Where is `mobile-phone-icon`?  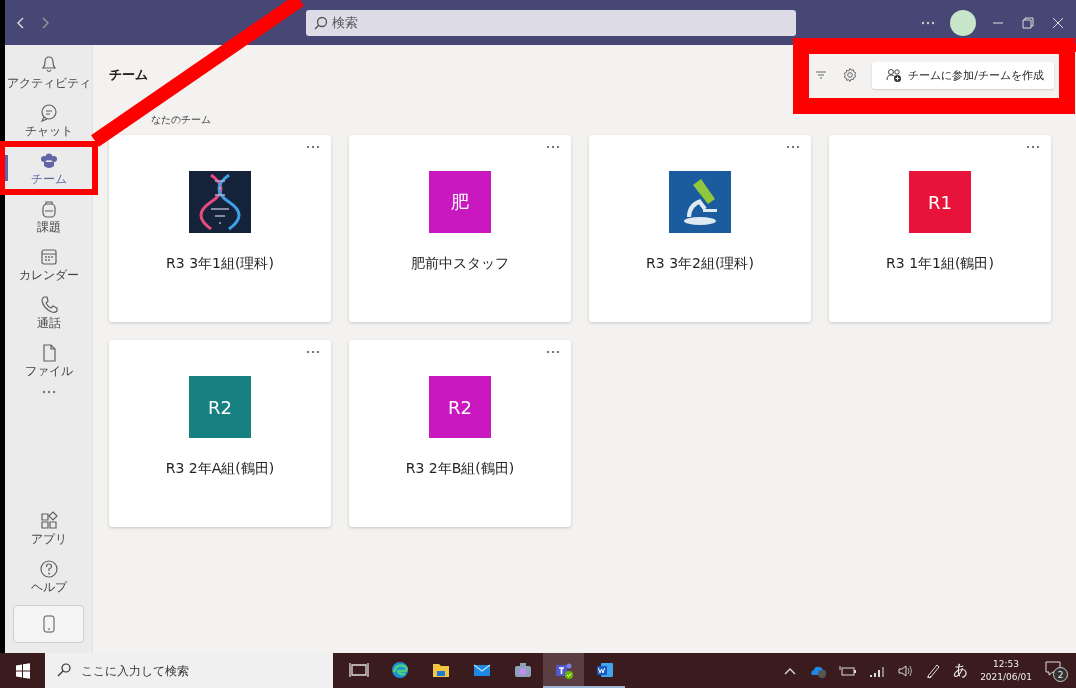
mobile-phone-icon is located at coordinates (48, 624).